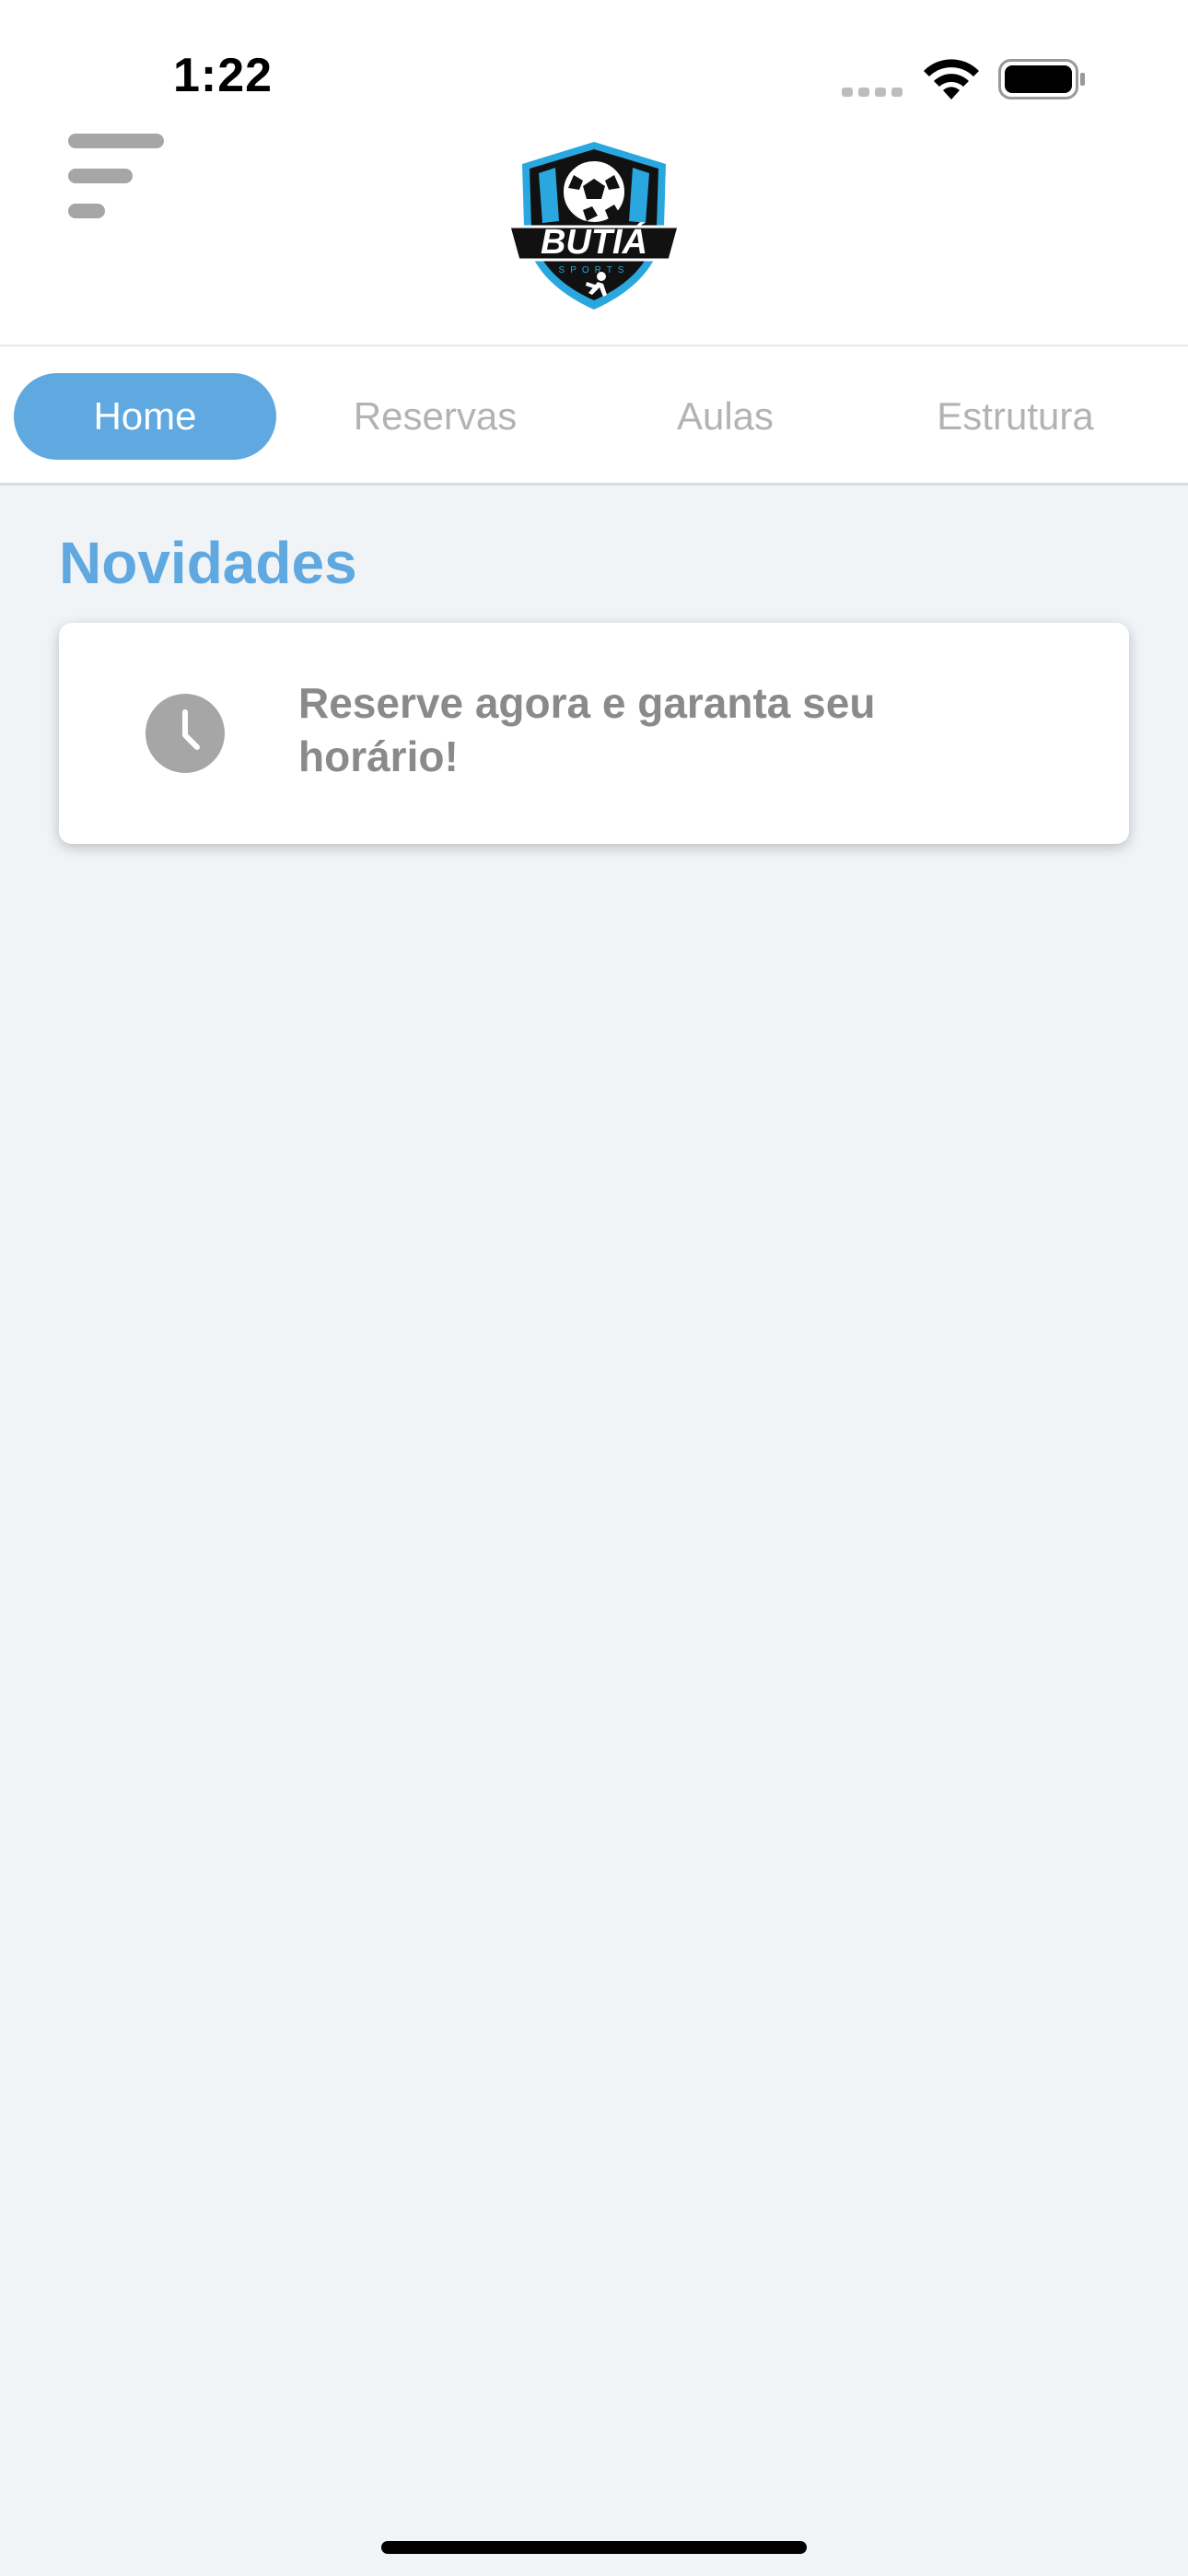 Image resolution: width=1188 pixels, height=2576 pixels. I want to click on status-bar: 1:22, so click(594, 64).